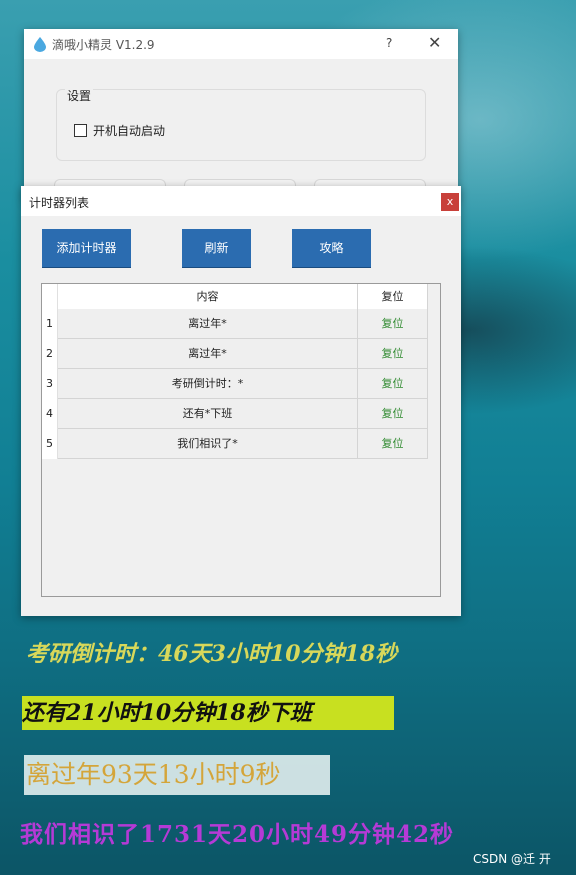 This screenshot has height=875, width=576. Describe the element at coordinates (208, 713) in the screenshot. I see `offwork-countdown-overlay: 还有21小时10分钟18秒下班` at that location.